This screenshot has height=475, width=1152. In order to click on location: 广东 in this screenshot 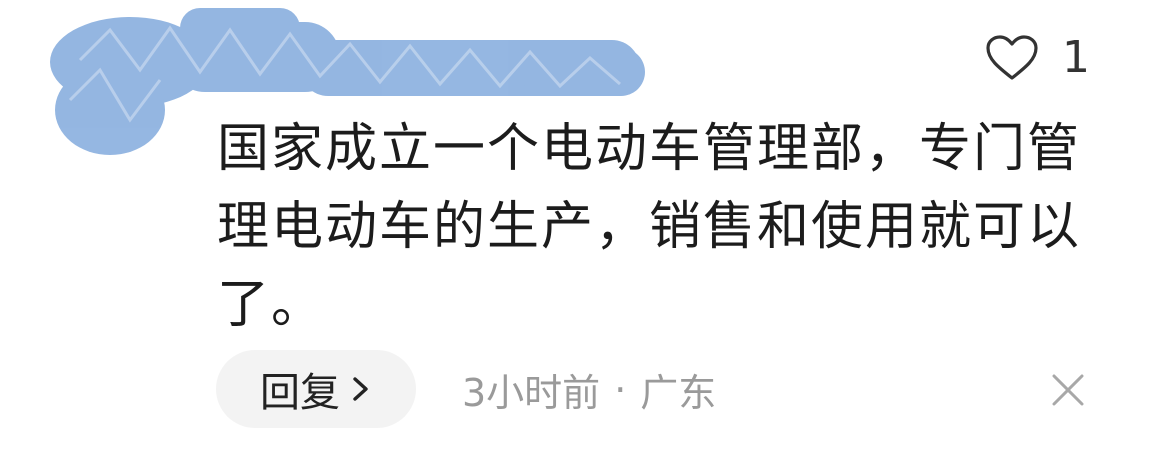, I will do `click(678, 393)`.